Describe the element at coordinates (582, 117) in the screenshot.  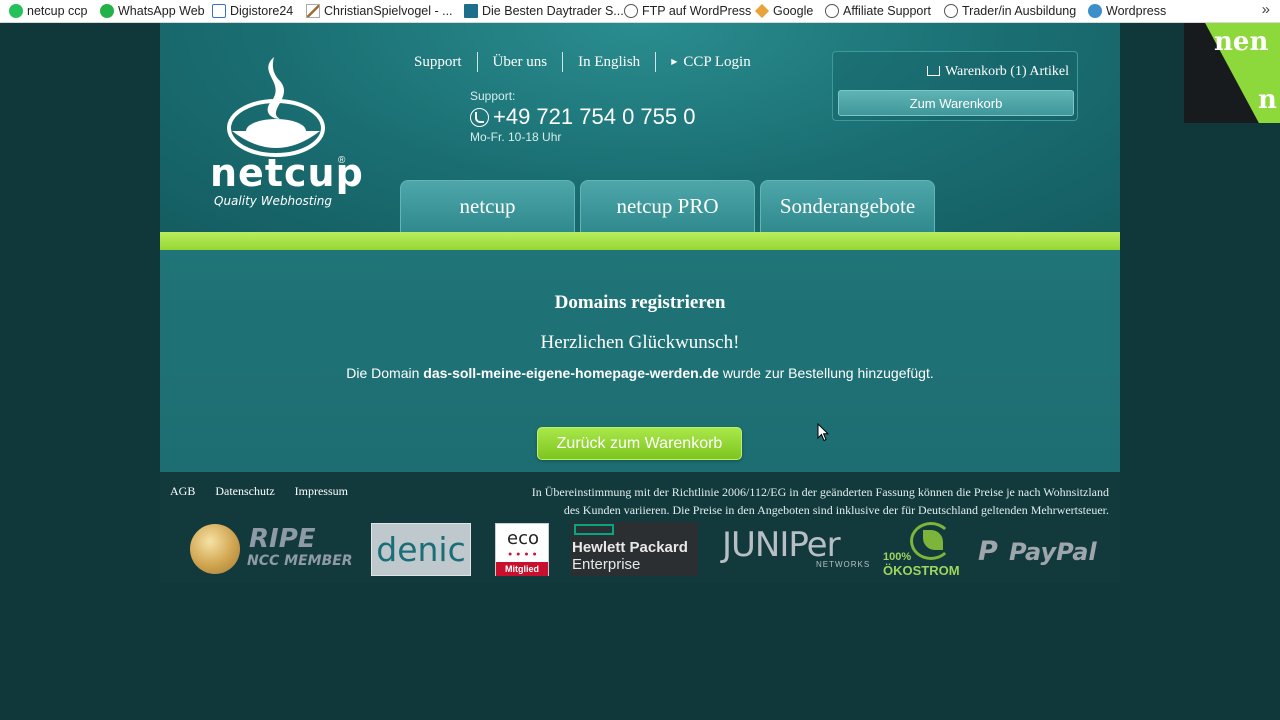
I see `support-phone: +49 721 754 0 755 0` at that location.